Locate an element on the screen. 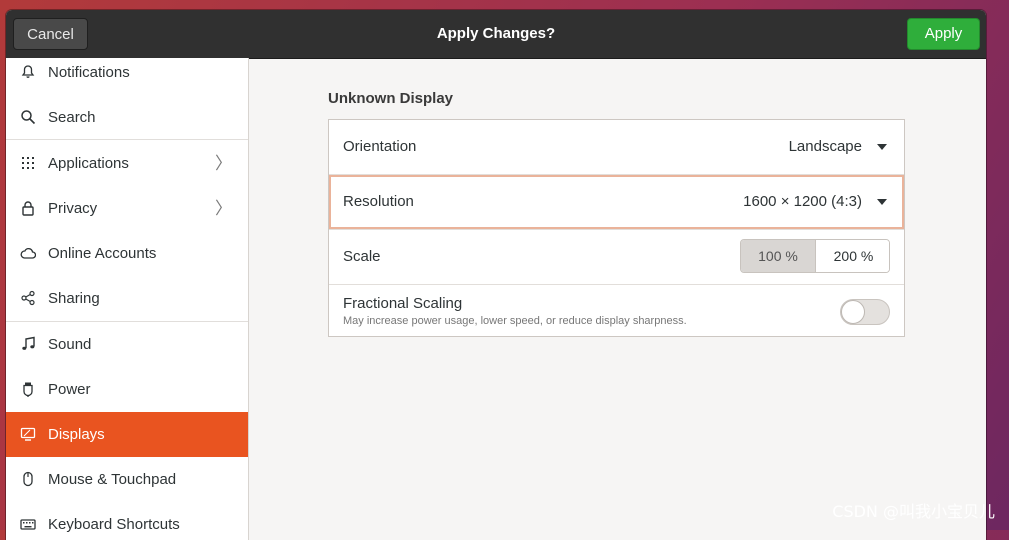 The image size is (1009, 540). orientation-row: Orientation Landscape is located at coordinates (616, 147).